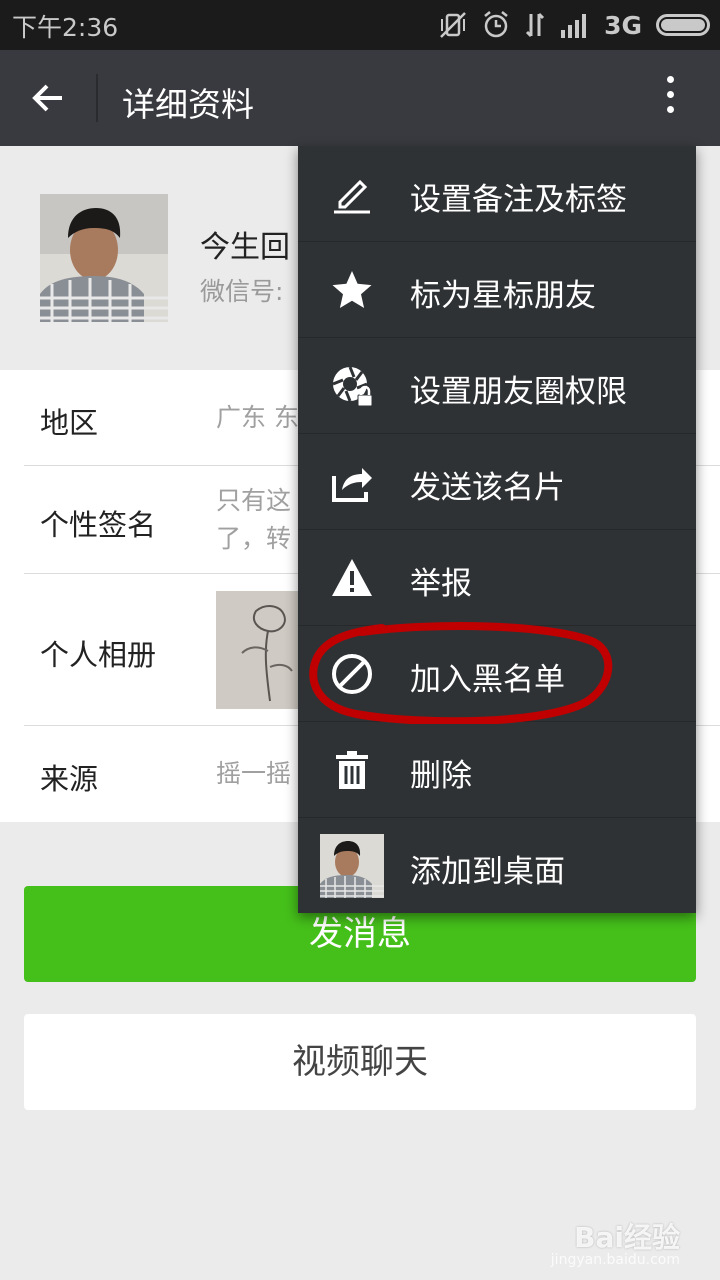 The width and height of the screenshot is (720, 1280). I want to click on menu-item-label: 举报, so click(441, 584).